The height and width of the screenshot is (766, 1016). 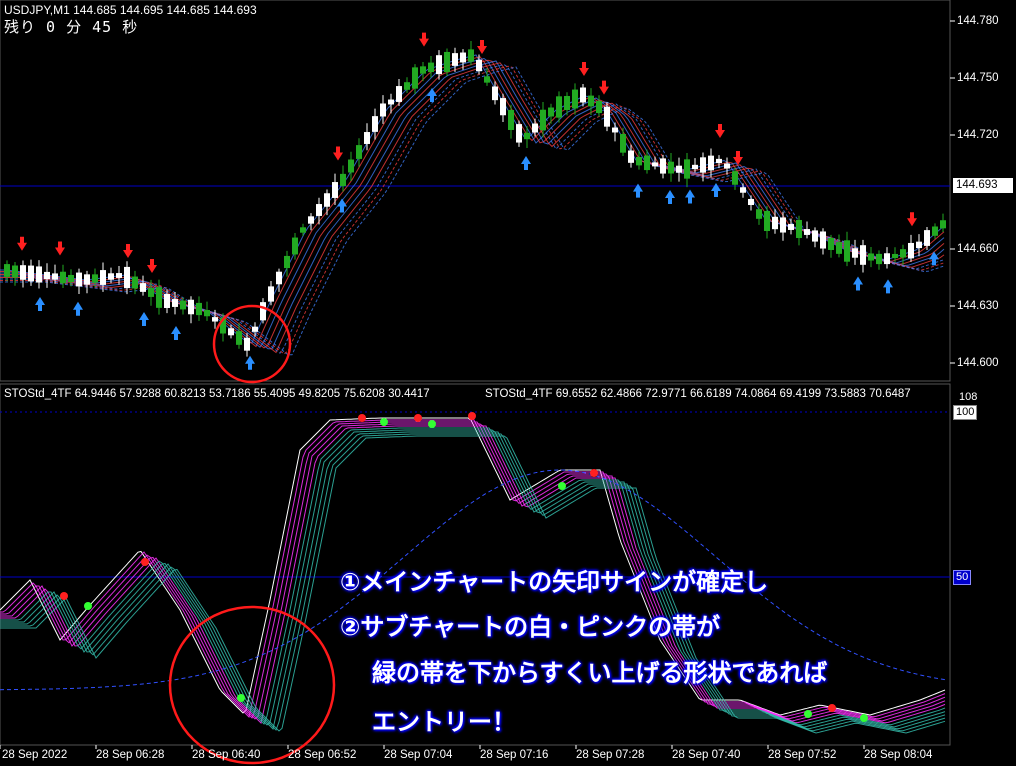 What do you see at coordinates (898, 755) in the screenshot?
I see `time-tick: 28 Sep 08:04` at bounding box center [898, 755].